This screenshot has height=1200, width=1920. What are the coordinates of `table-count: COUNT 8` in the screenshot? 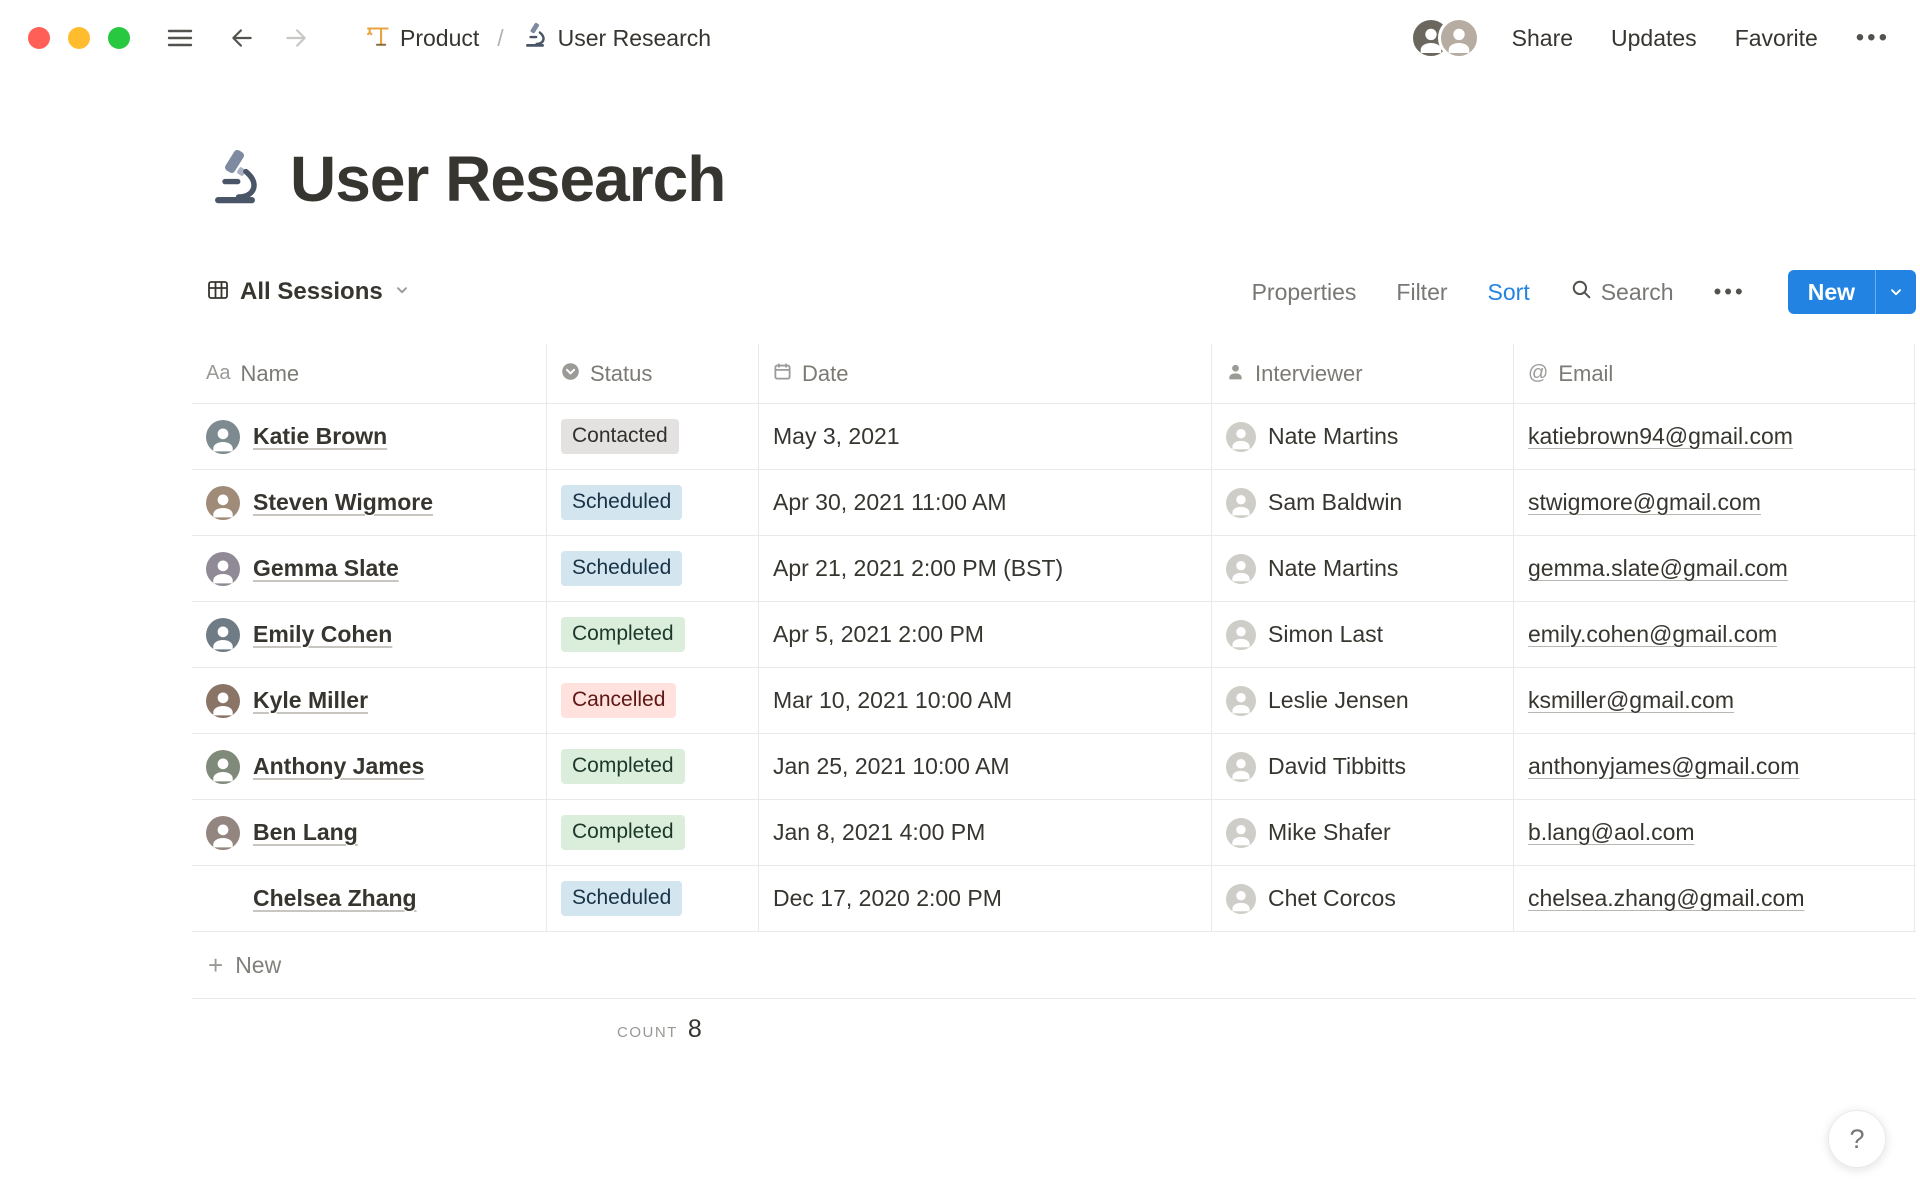 It's located at (1266, 1029).